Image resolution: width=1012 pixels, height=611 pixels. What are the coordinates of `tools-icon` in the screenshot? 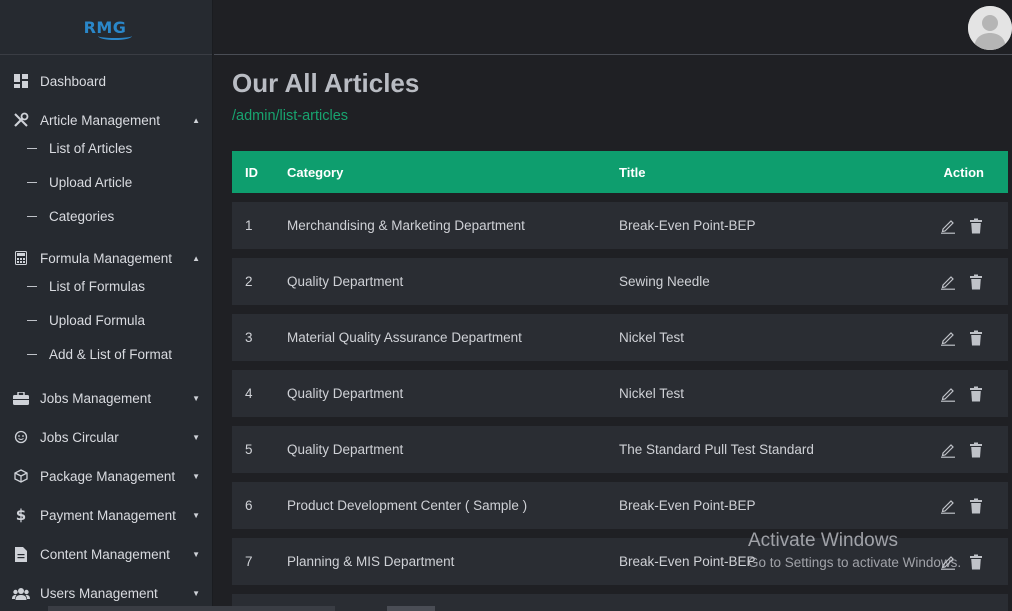 It's located at (21, 120).